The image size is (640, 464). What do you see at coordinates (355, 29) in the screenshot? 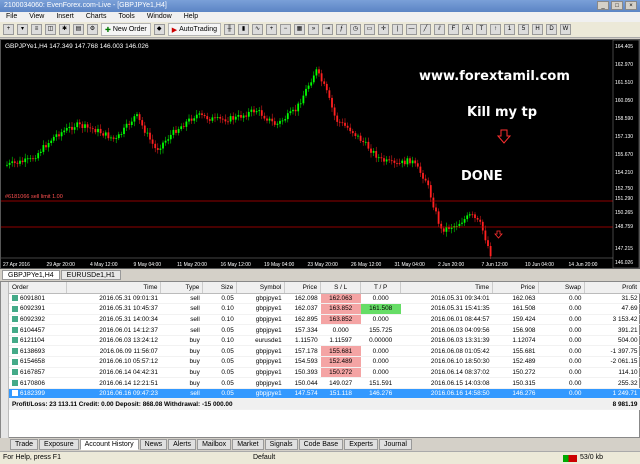
I see `periods-icon: ◷` at bounding box center [355, 29].